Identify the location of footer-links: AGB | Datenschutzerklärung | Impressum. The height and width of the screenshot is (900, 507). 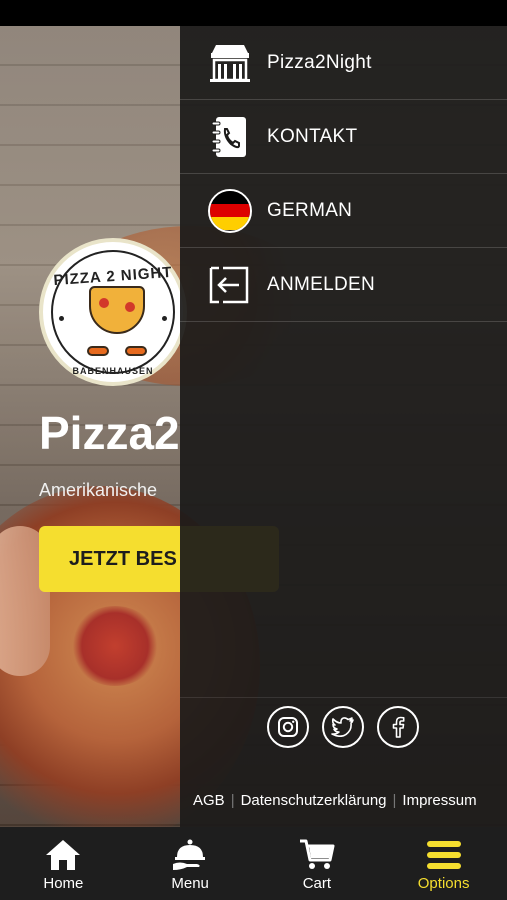
(335, 800).